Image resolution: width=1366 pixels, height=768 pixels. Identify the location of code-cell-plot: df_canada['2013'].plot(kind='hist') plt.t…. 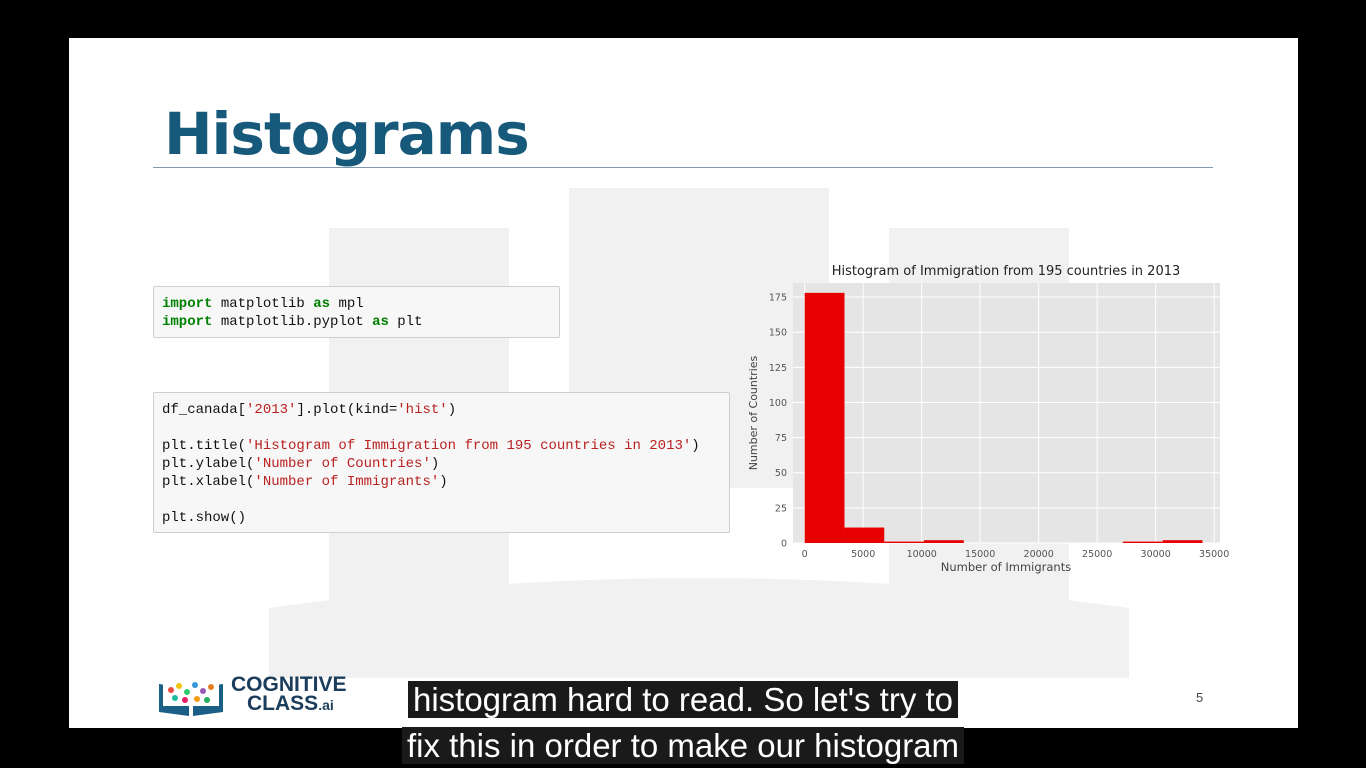
(441, 462).